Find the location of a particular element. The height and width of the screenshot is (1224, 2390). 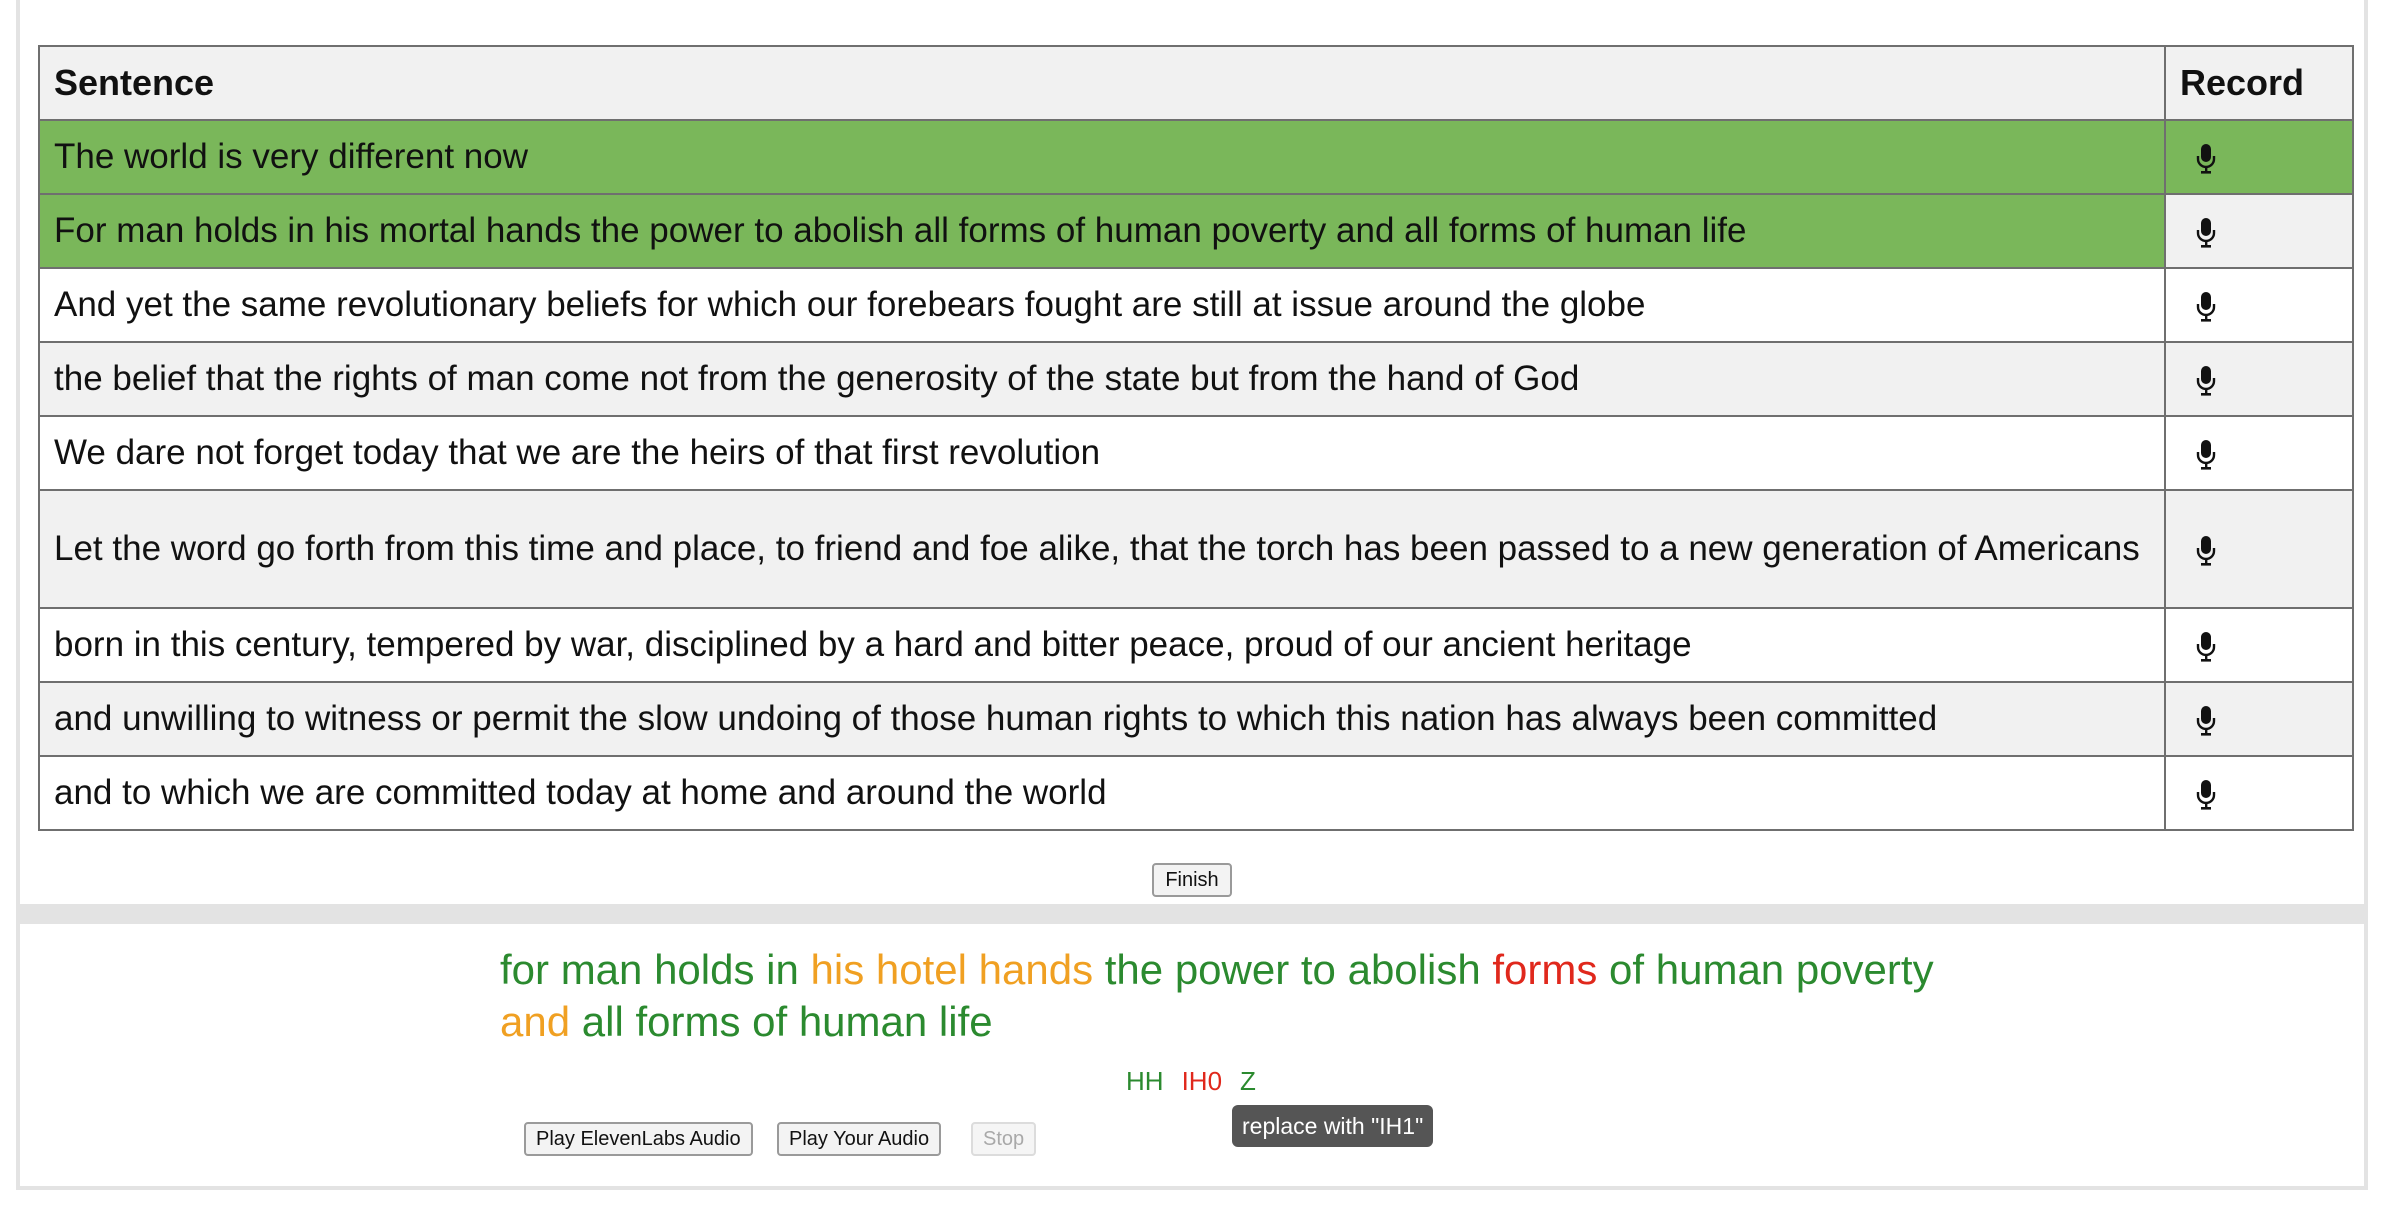

feedback-word: man is located at coordinates (602, 969).